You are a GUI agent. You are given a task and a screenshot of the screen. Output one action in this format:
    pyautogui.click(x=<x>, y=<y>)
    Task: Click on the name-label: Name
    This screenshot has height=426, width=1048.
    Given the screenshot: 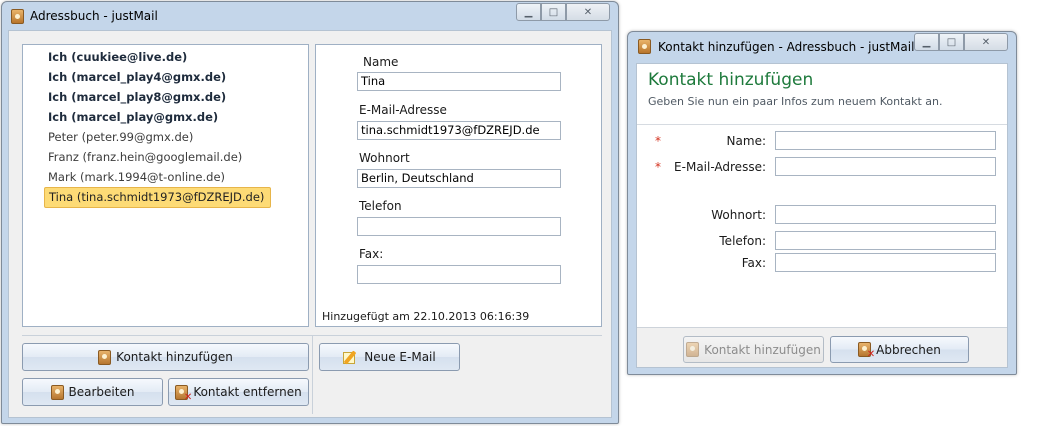 What is the action you would take?
    pyautogui.click(x=381, y=62)
    